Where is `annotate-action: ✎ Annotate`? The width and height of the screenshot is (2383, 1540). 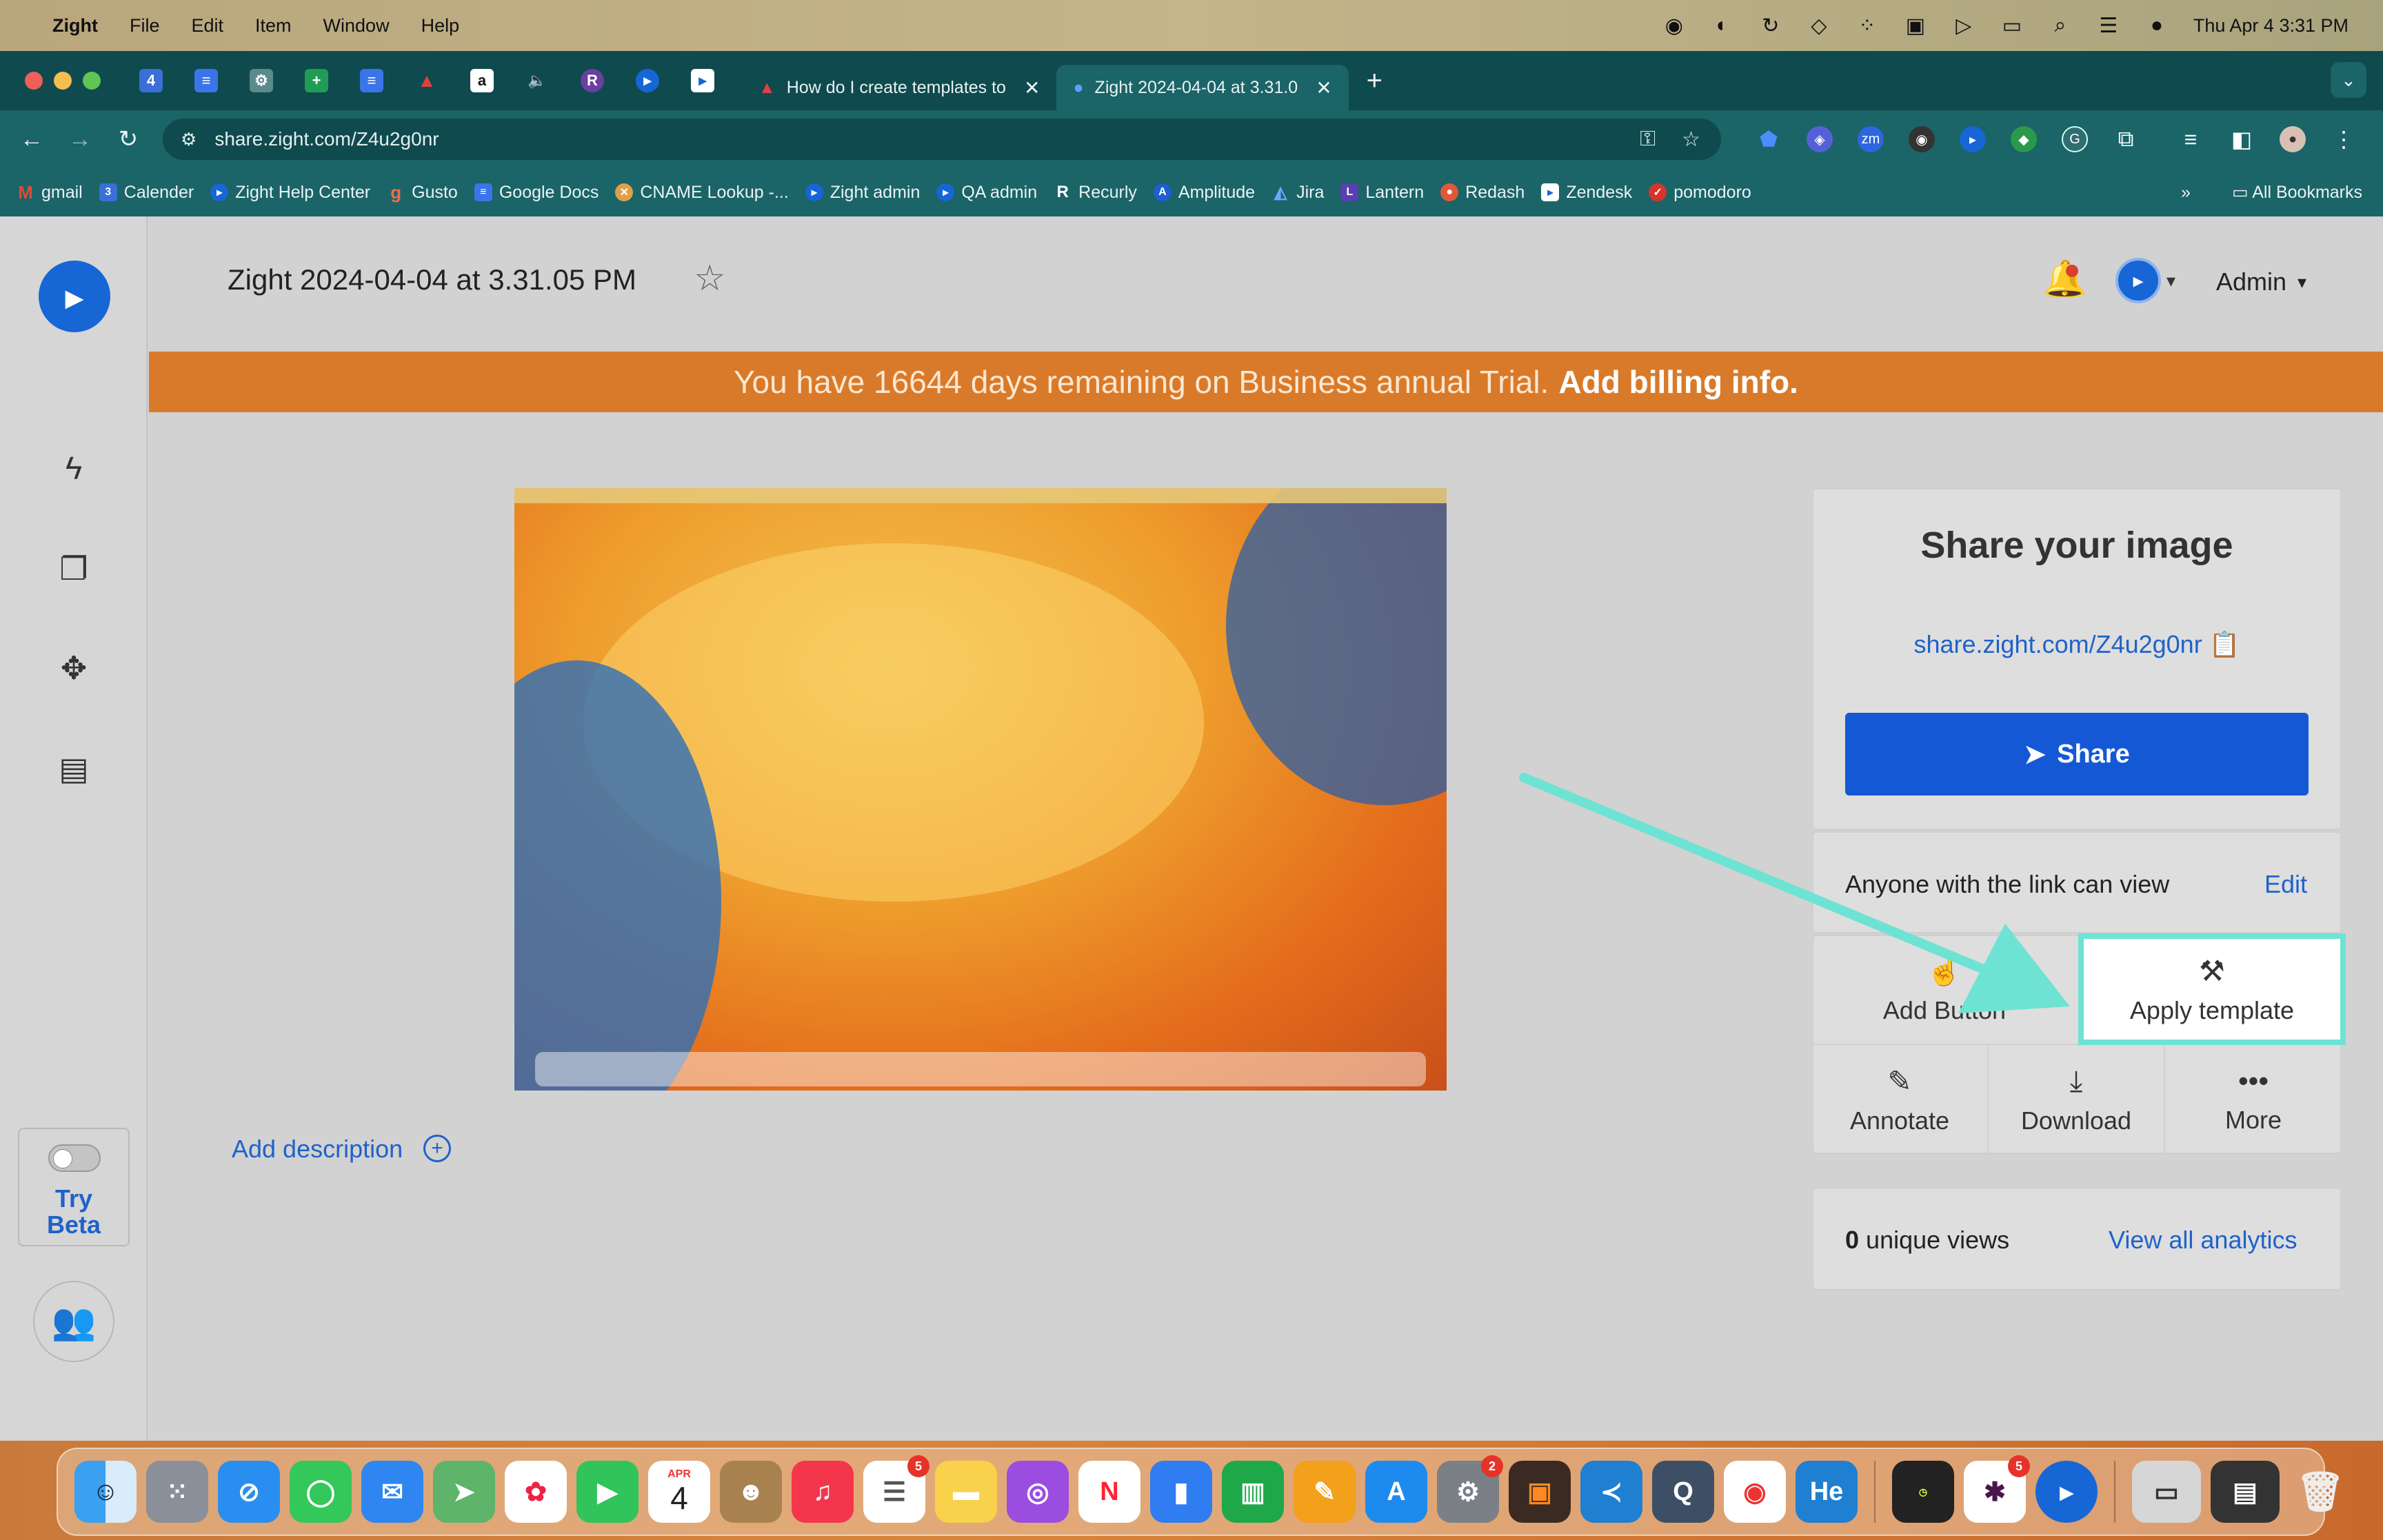 annotate-action: ✎ Annotate is located at coordinates (1900, 1100).